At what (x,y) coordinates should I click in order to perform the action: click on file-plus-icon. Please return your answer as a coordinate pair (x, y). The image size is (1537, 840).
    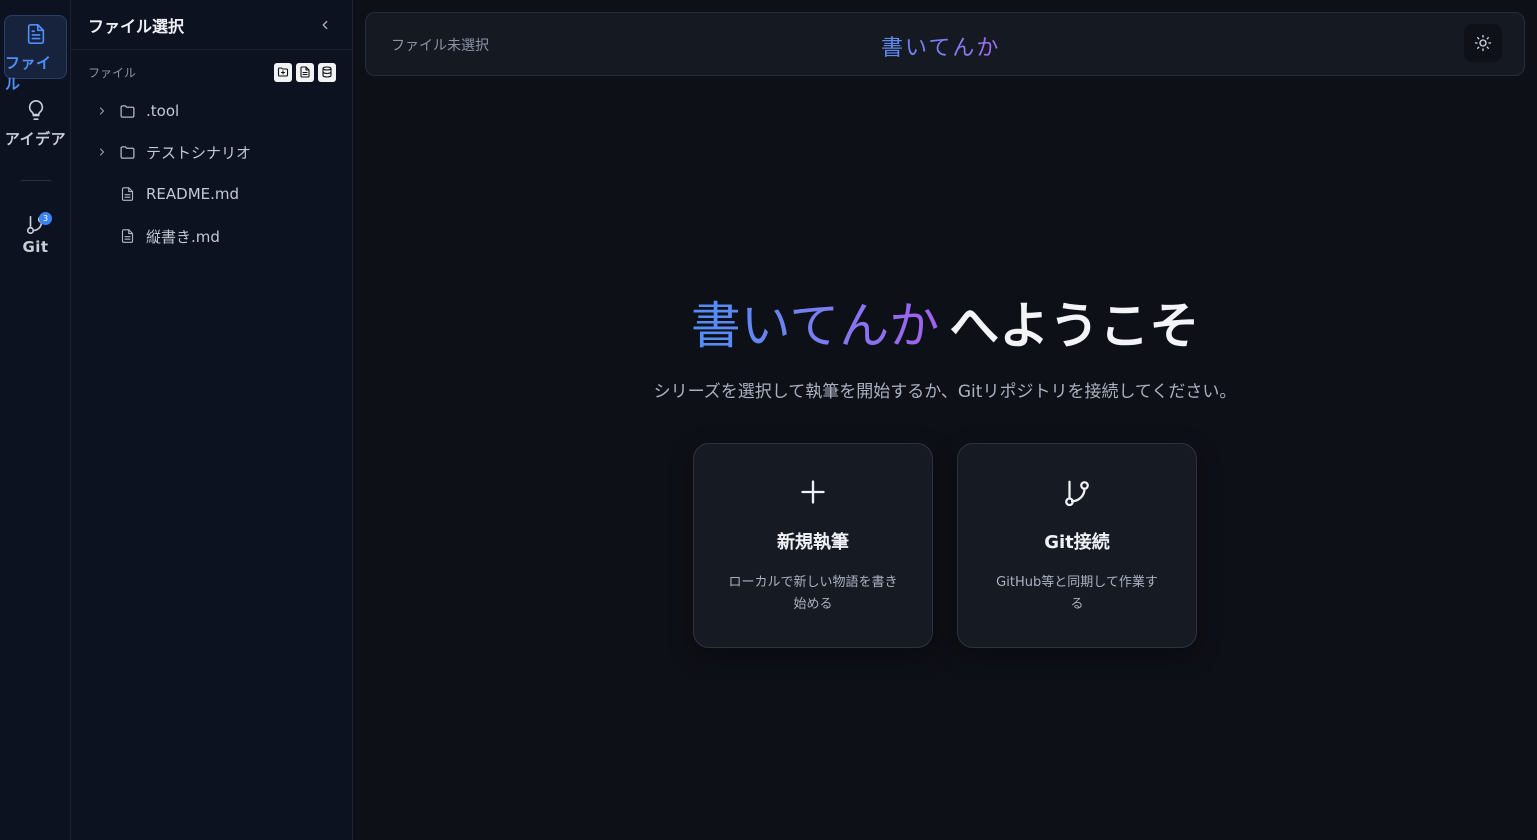
    Looking at the image, I should click on (305, 72).